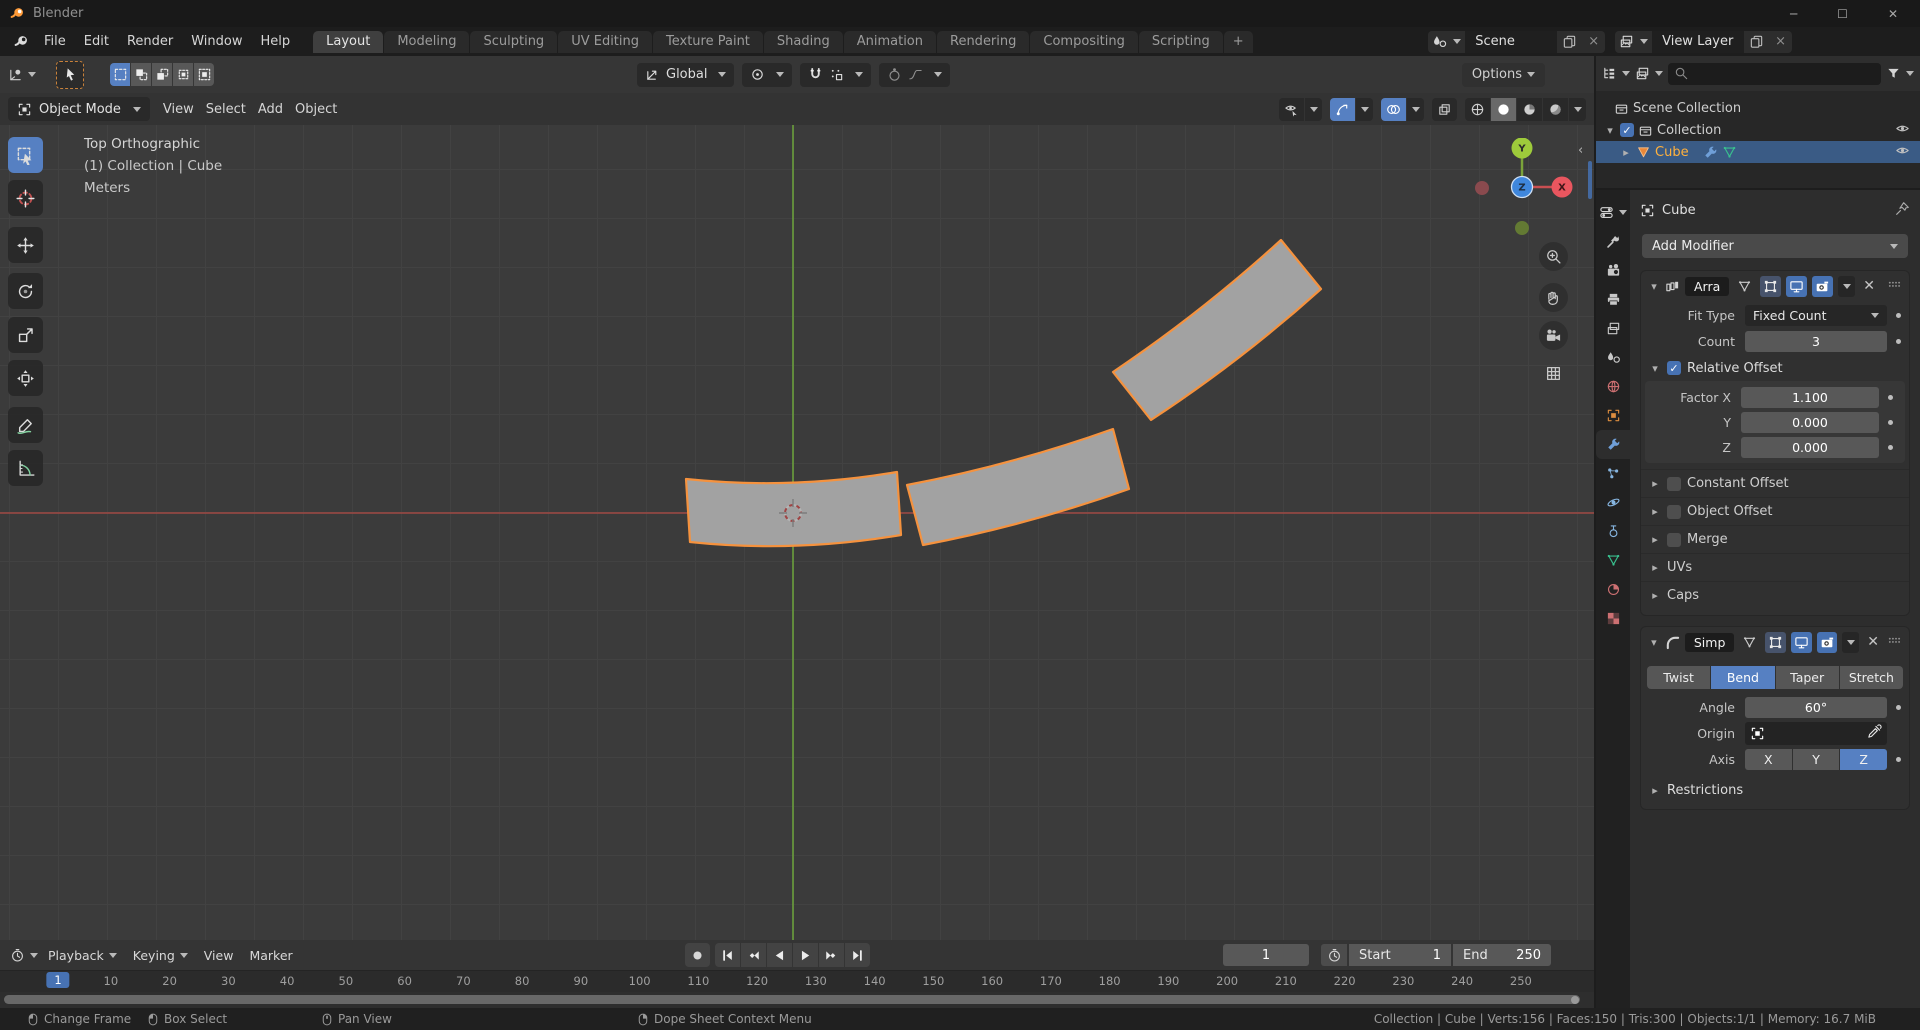 The height and width of the screenshot is (1030, 1920). I want to click on show-overlays-button, so click(1393, 109).